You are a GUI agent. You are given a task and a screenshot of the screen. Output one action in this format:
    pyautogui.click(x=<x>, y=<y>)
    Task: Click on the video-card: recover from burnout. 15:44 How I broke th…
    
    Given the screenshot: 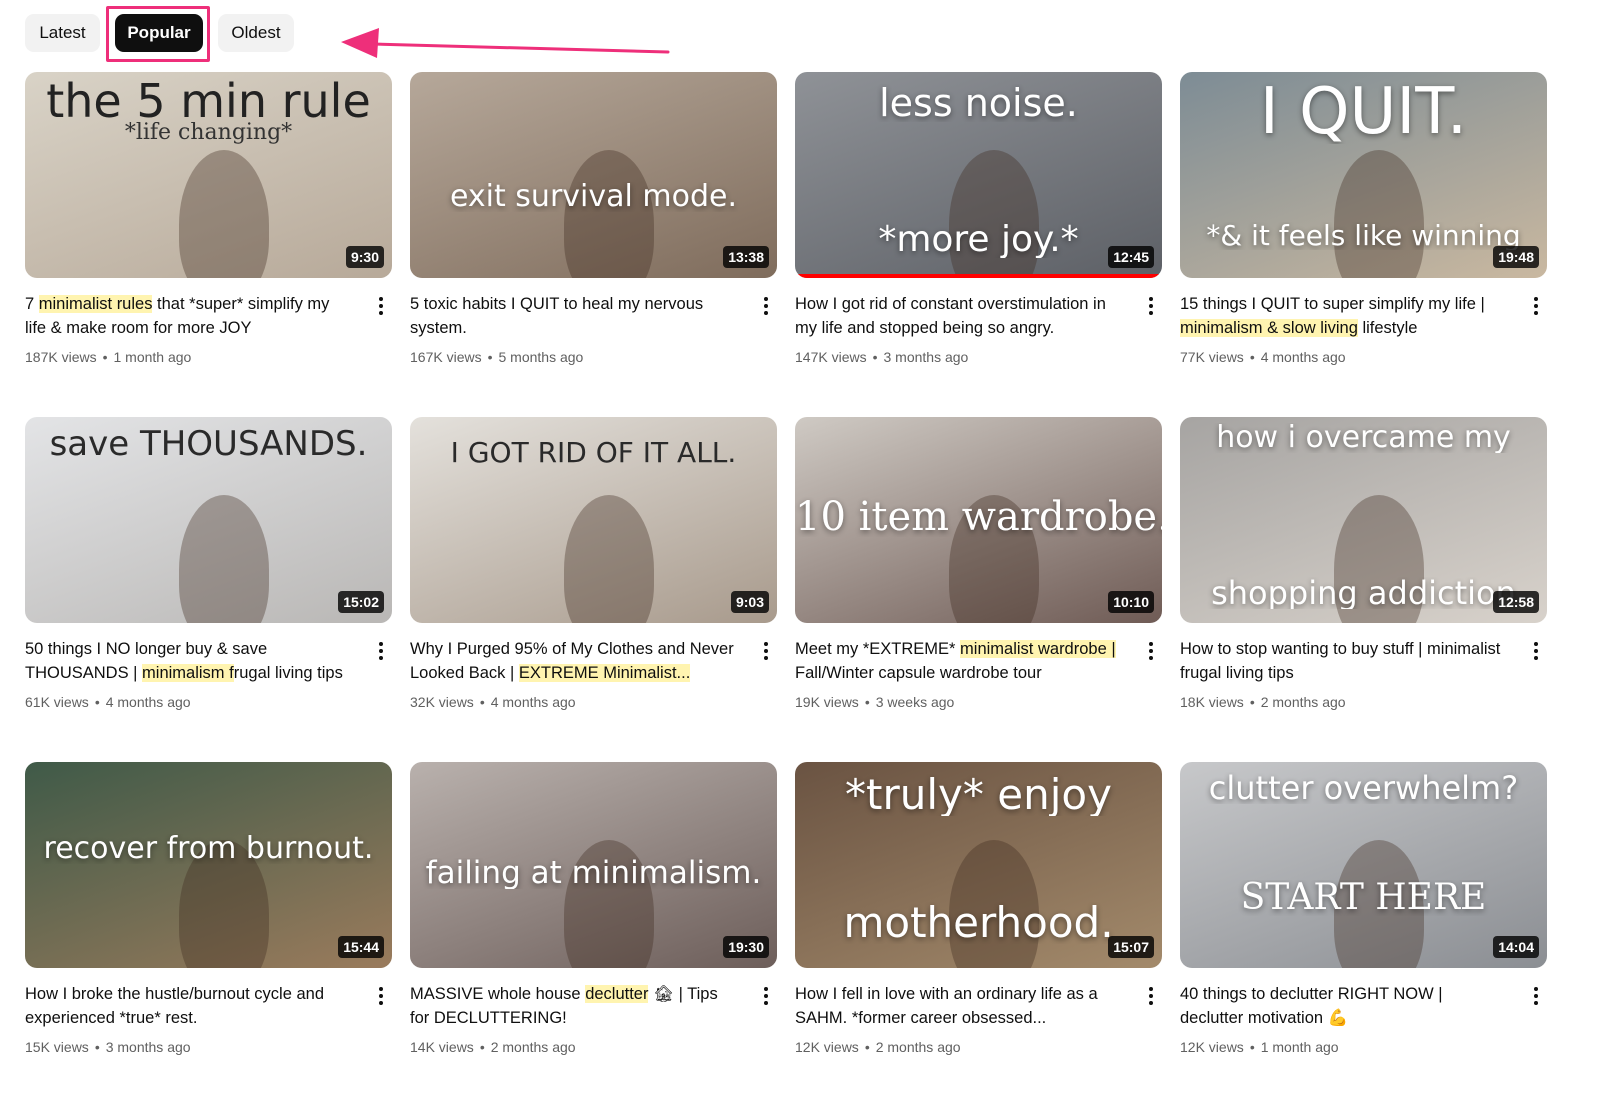 What is the action you would take?
    pyautogui.click(x=208, y=912)
    